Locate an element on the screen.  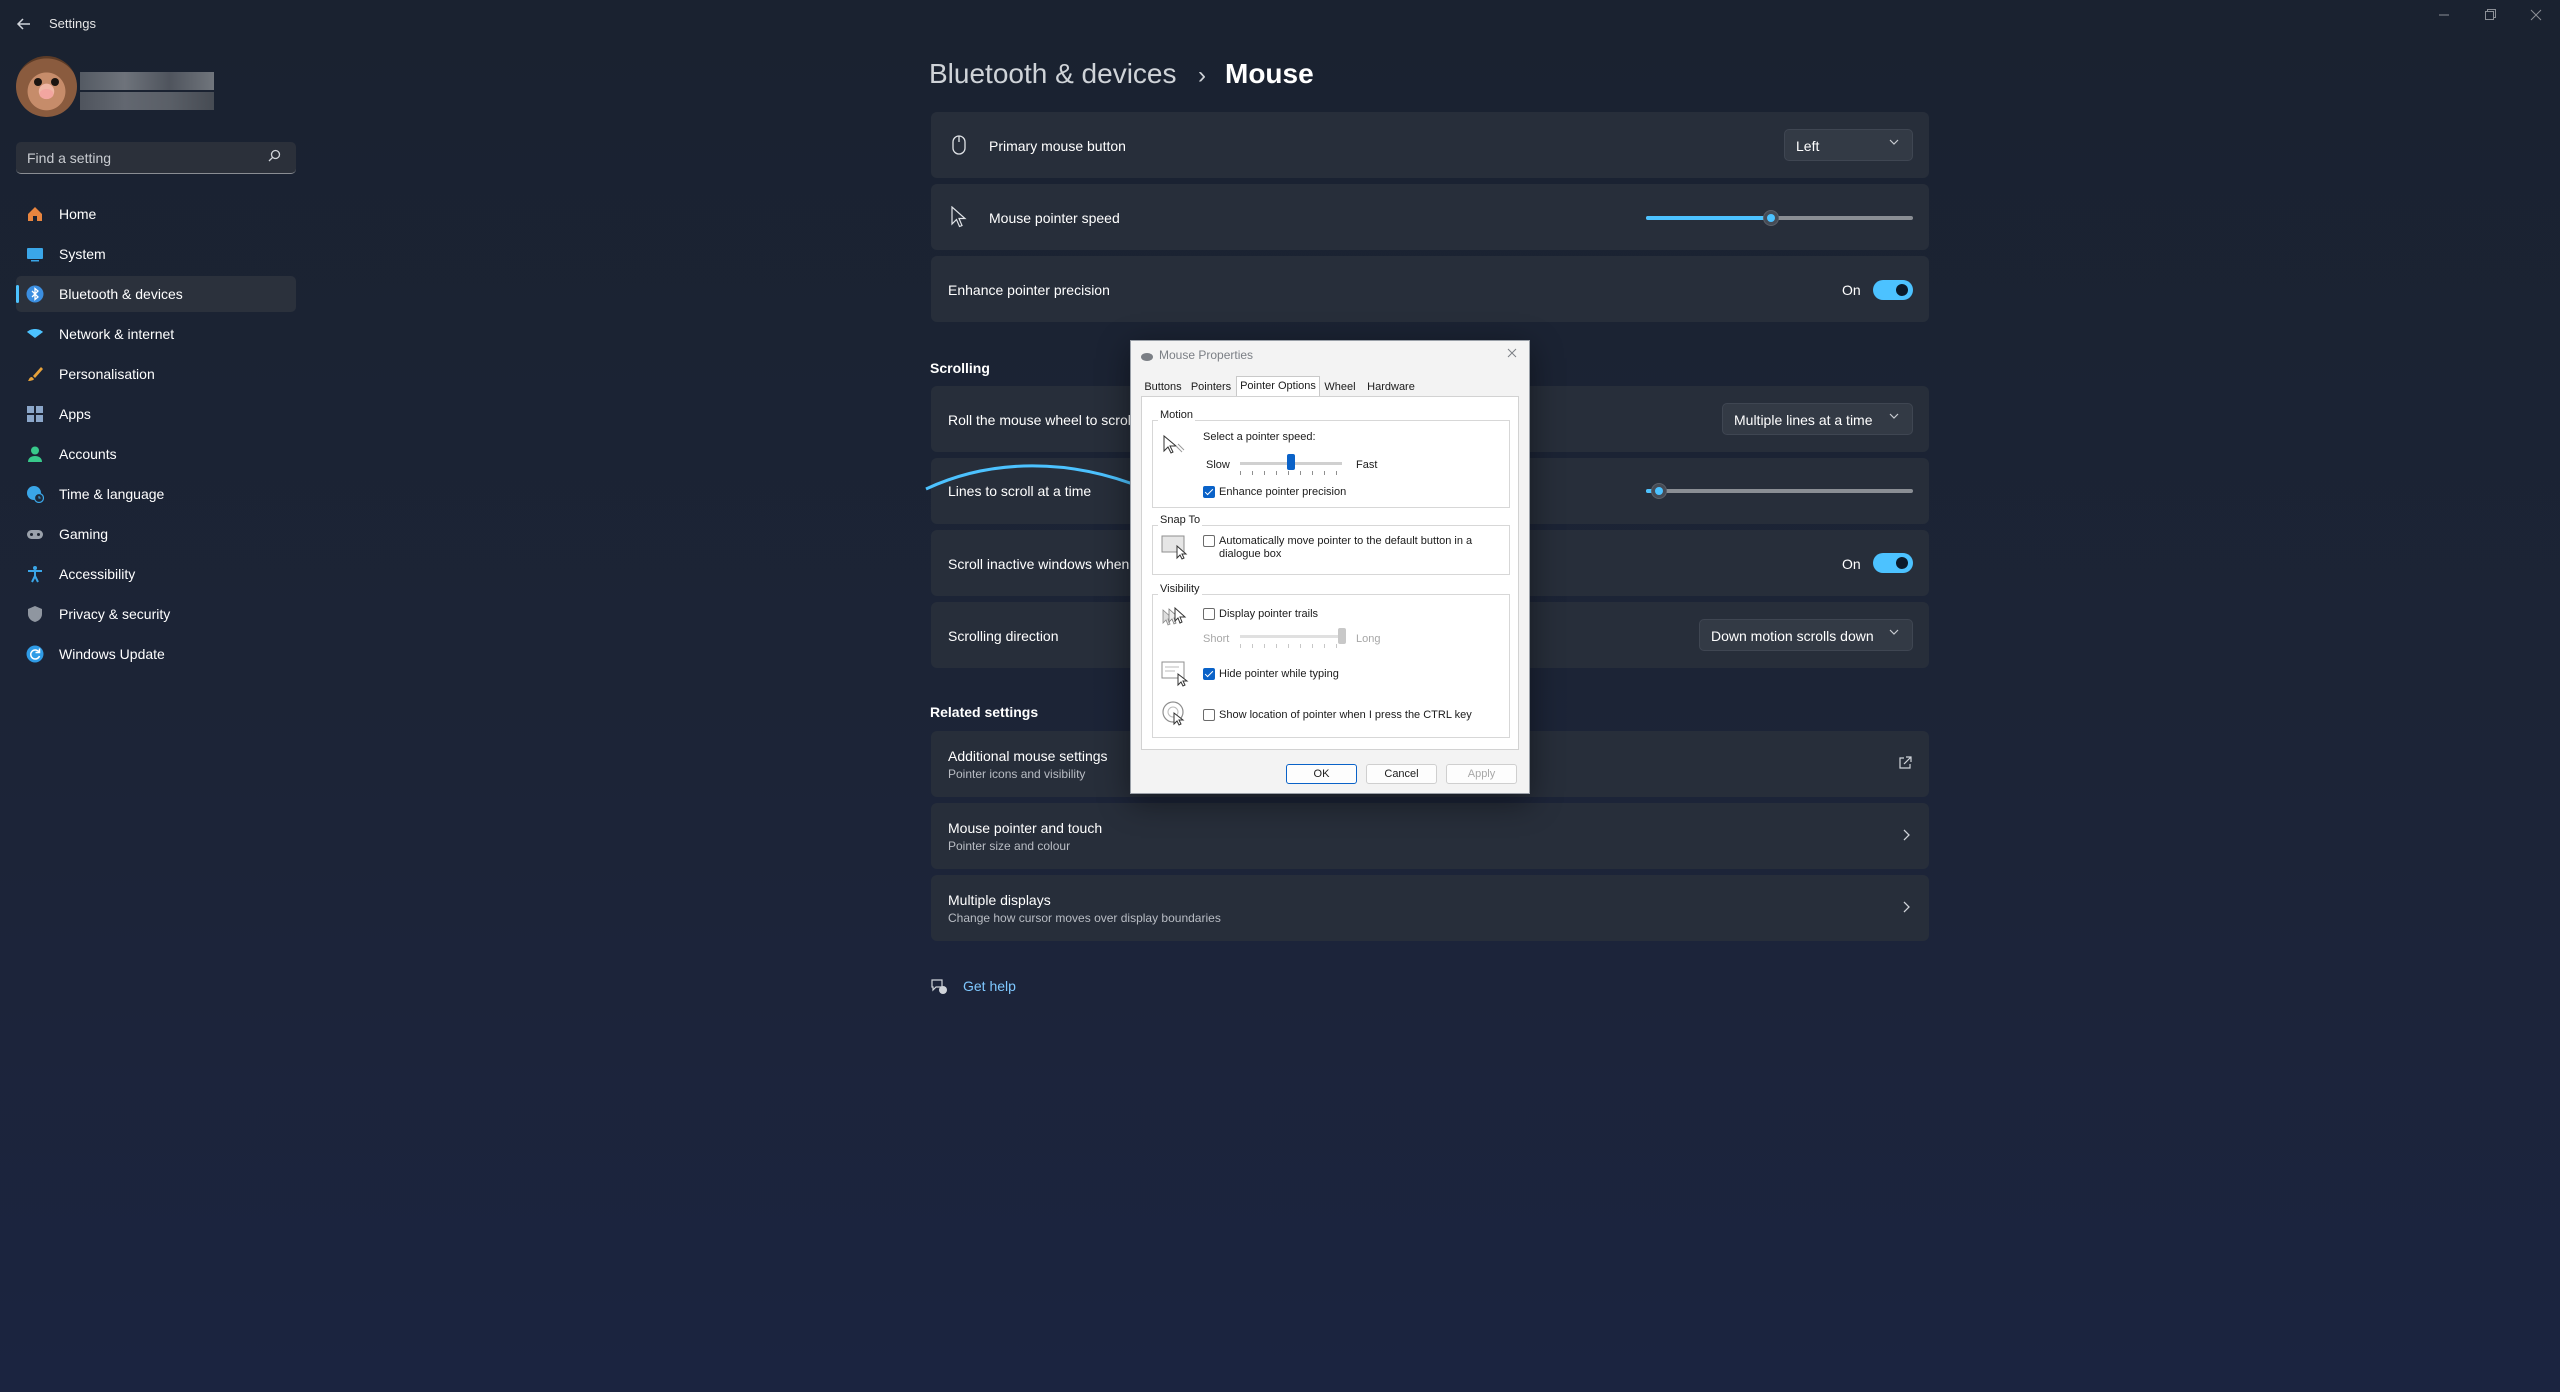
app-title: Settings is located at coordinates (72, 23).